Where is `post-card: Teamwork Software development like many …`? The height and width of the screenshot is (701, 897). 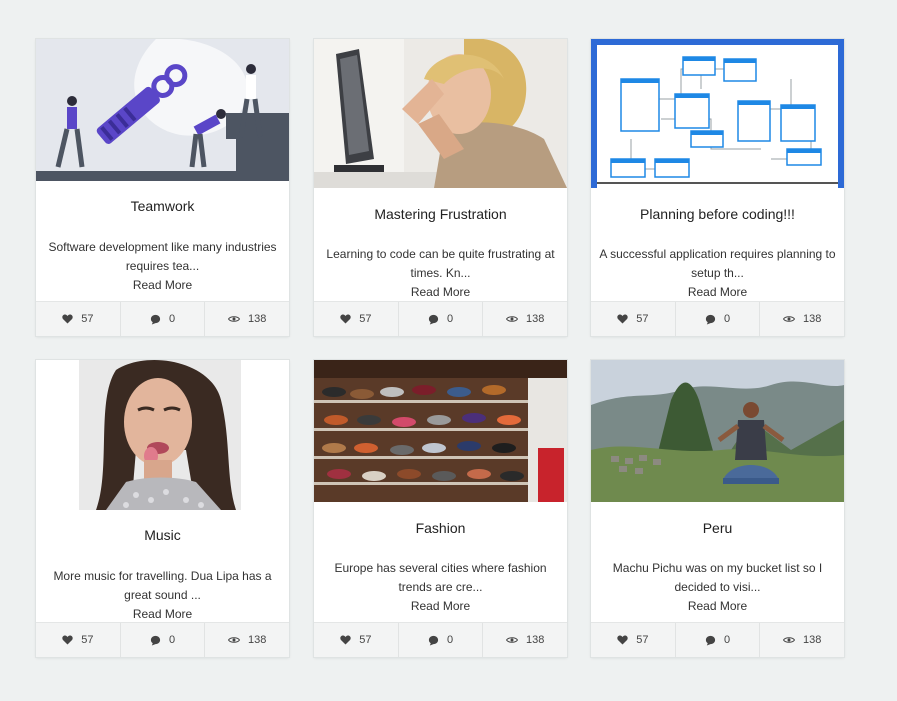 post-card: Teamwork Software development like many … is located at coordinates (162, 187).